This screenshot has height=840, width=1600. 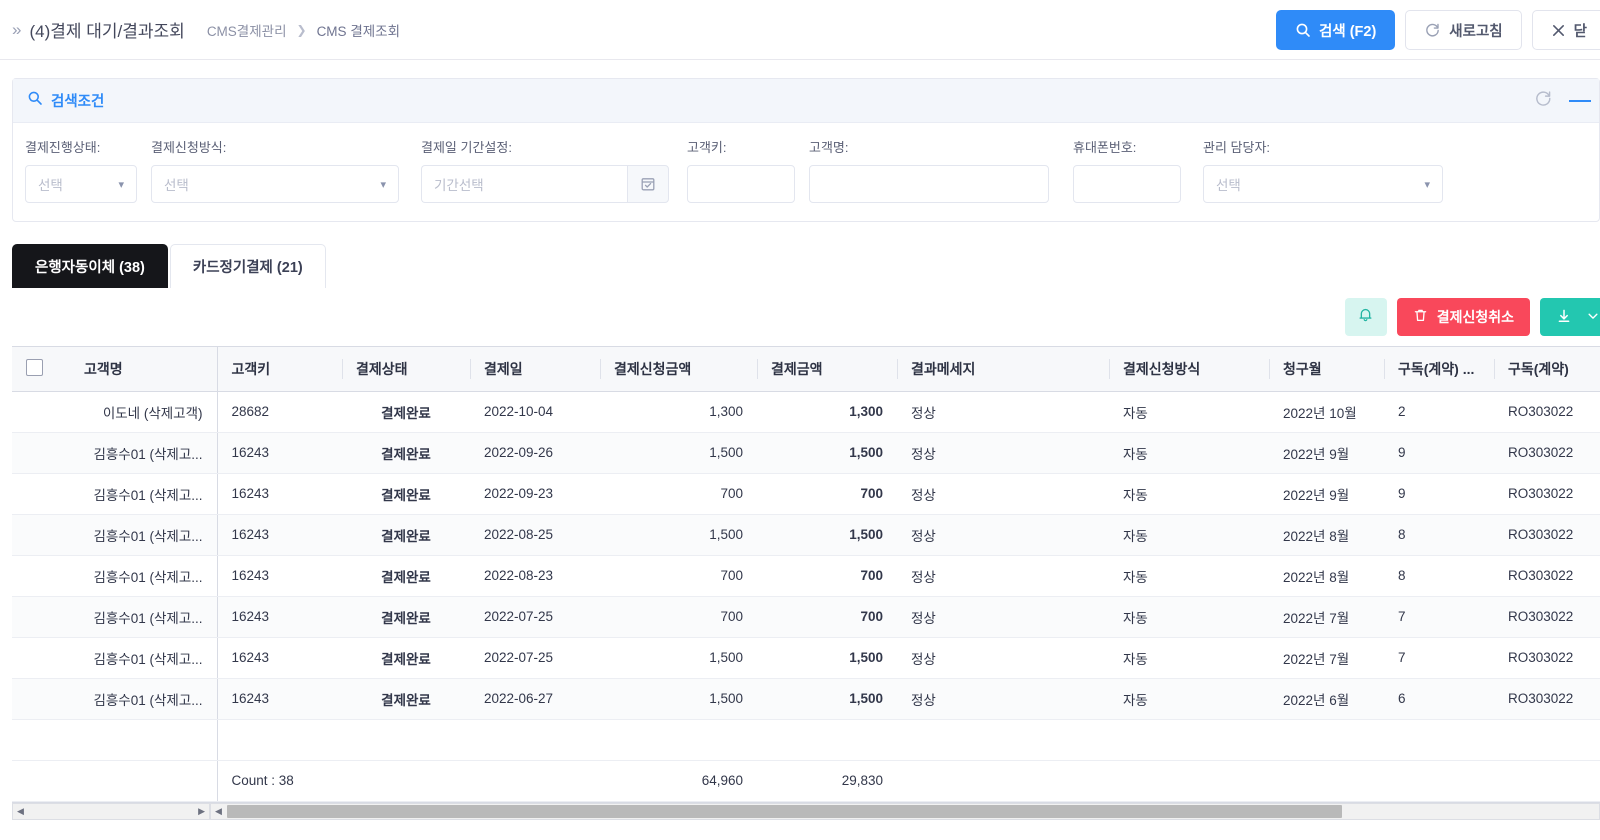 What do you see at coordinates (1558, 30) in the screenshot?
I see `close-icon` at bounding box center [1558, 30].